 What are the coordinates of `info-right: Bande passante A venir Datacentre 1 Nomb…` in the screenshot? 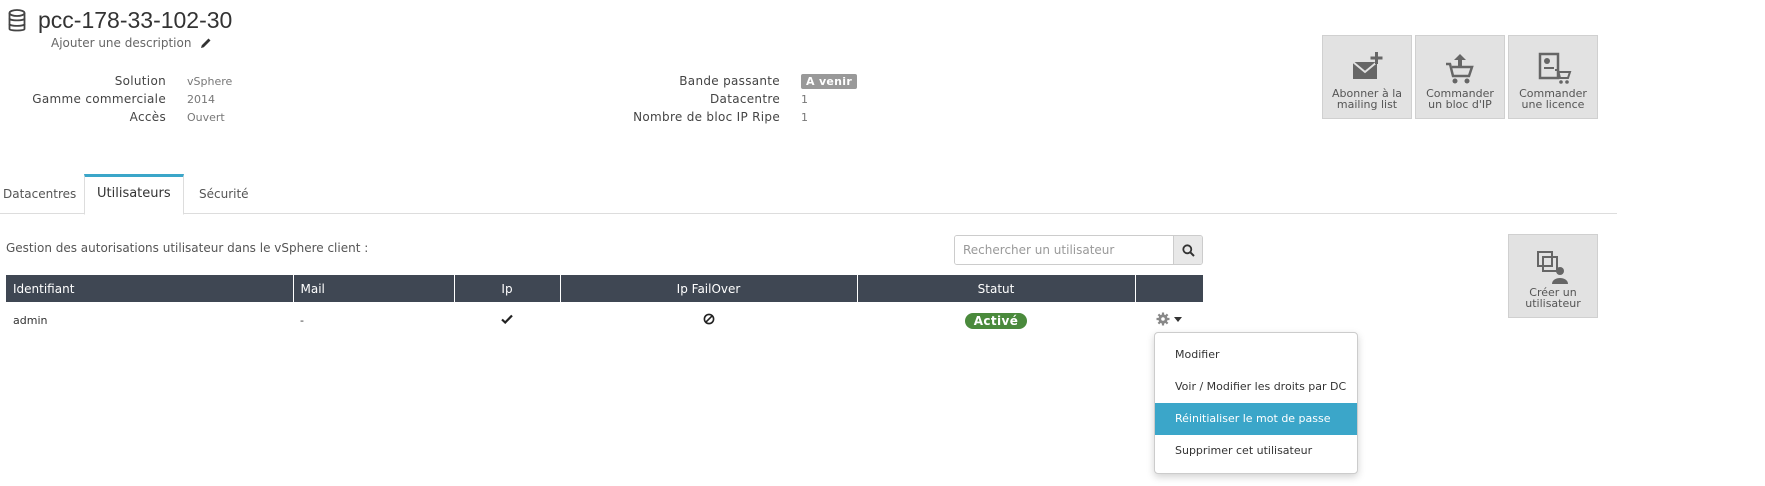 It's located at (709, 99).